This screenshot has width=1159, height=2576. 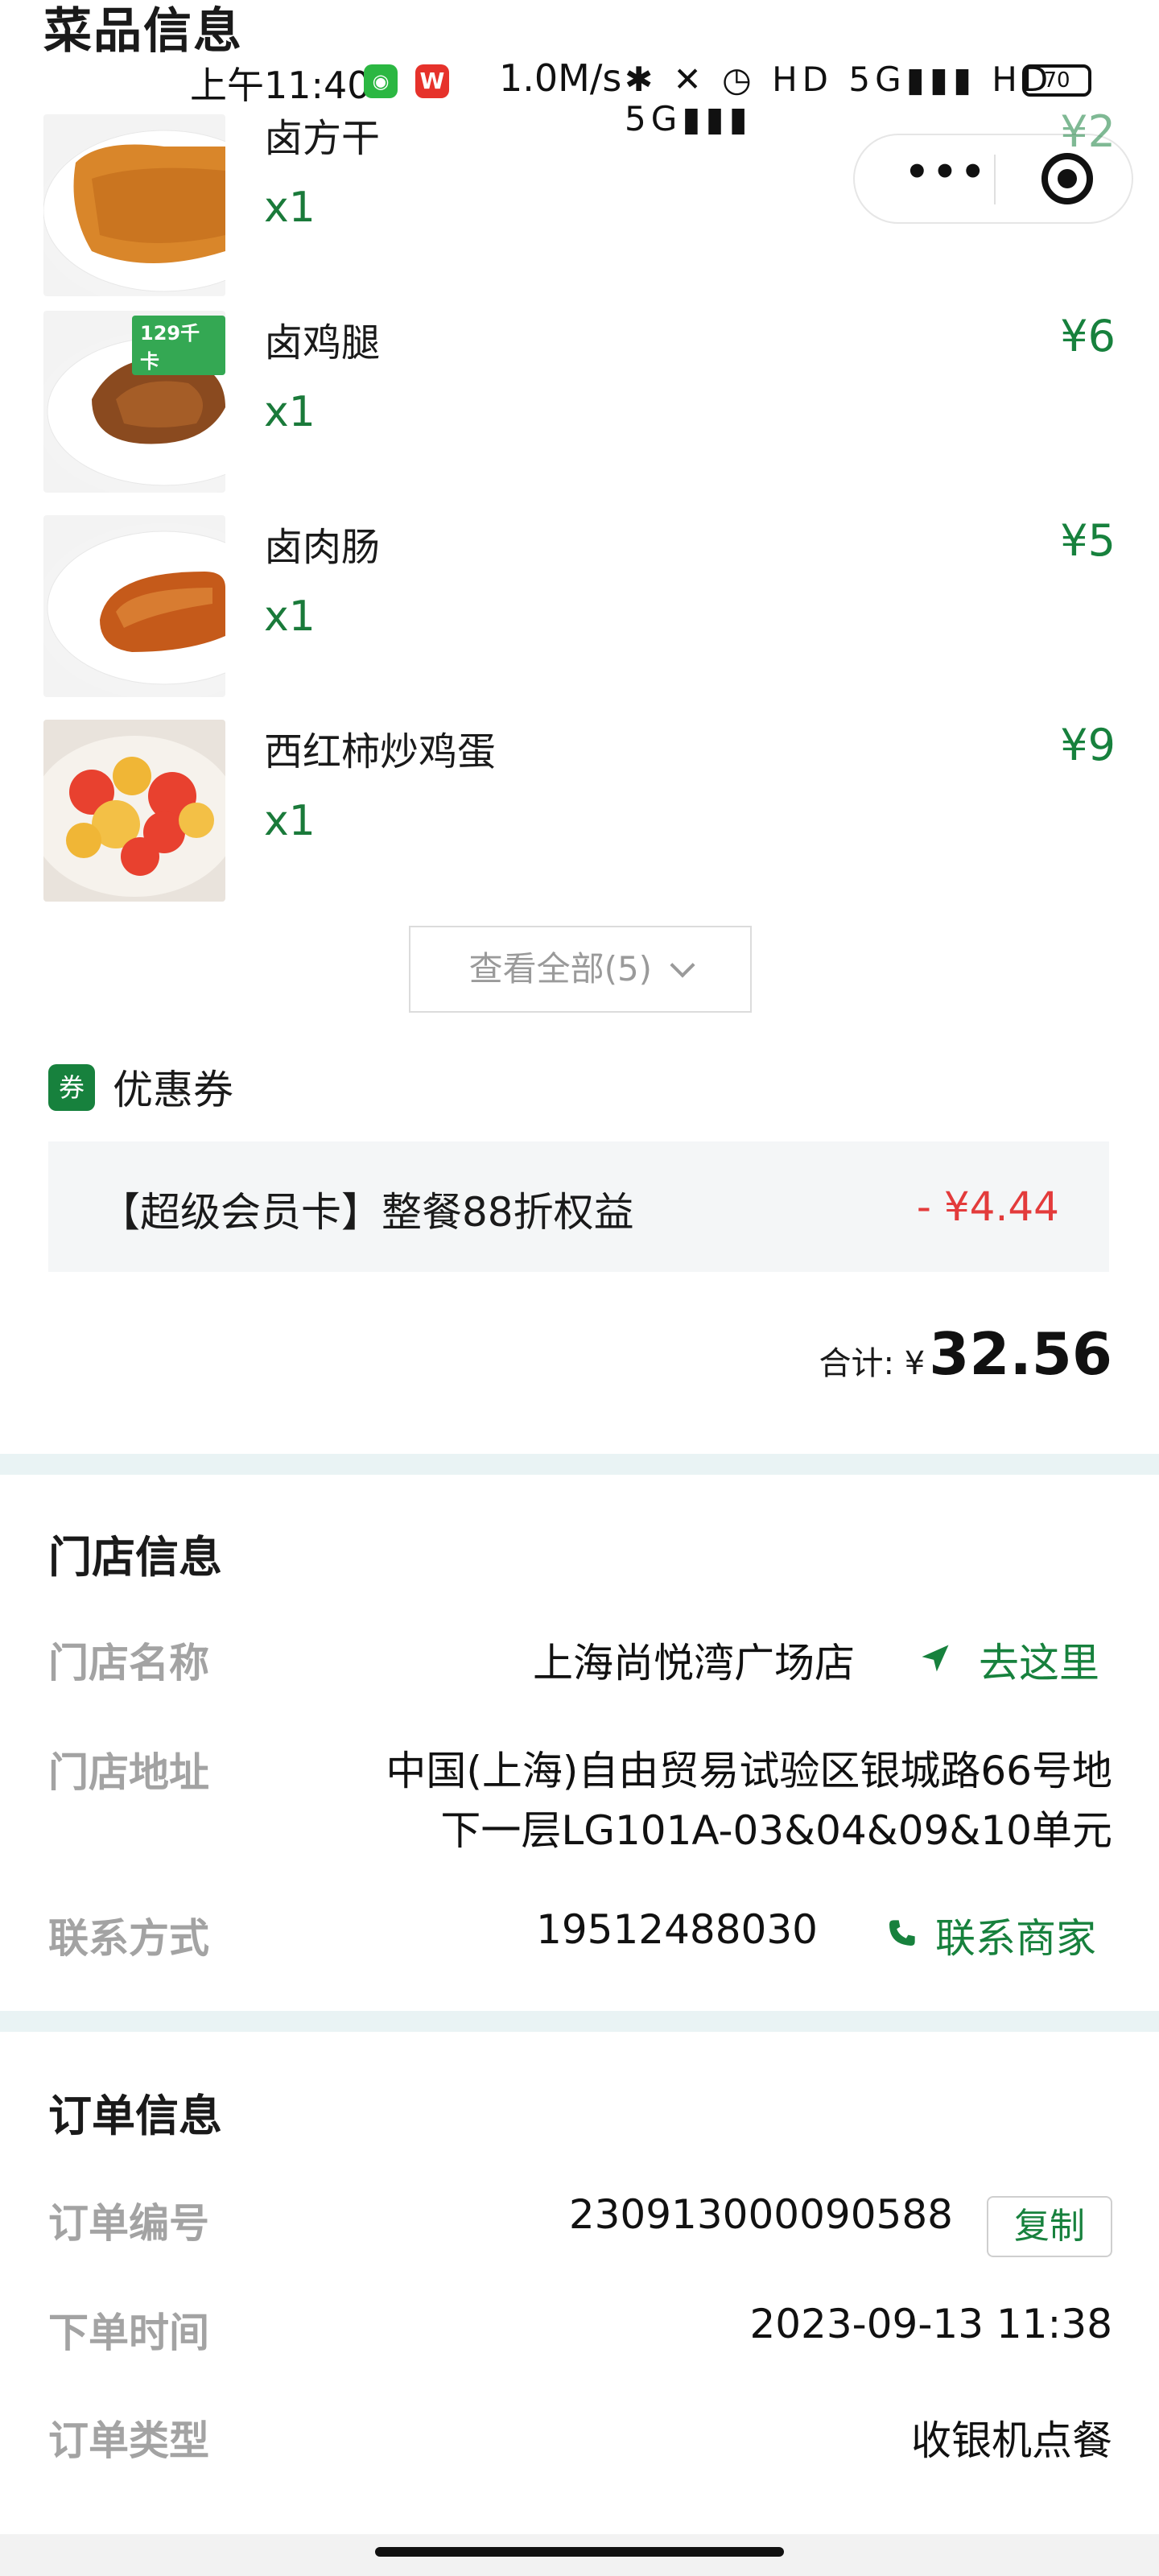 I want to click on copy-order-id-button: 复制, so click(x=1049, y=2226).